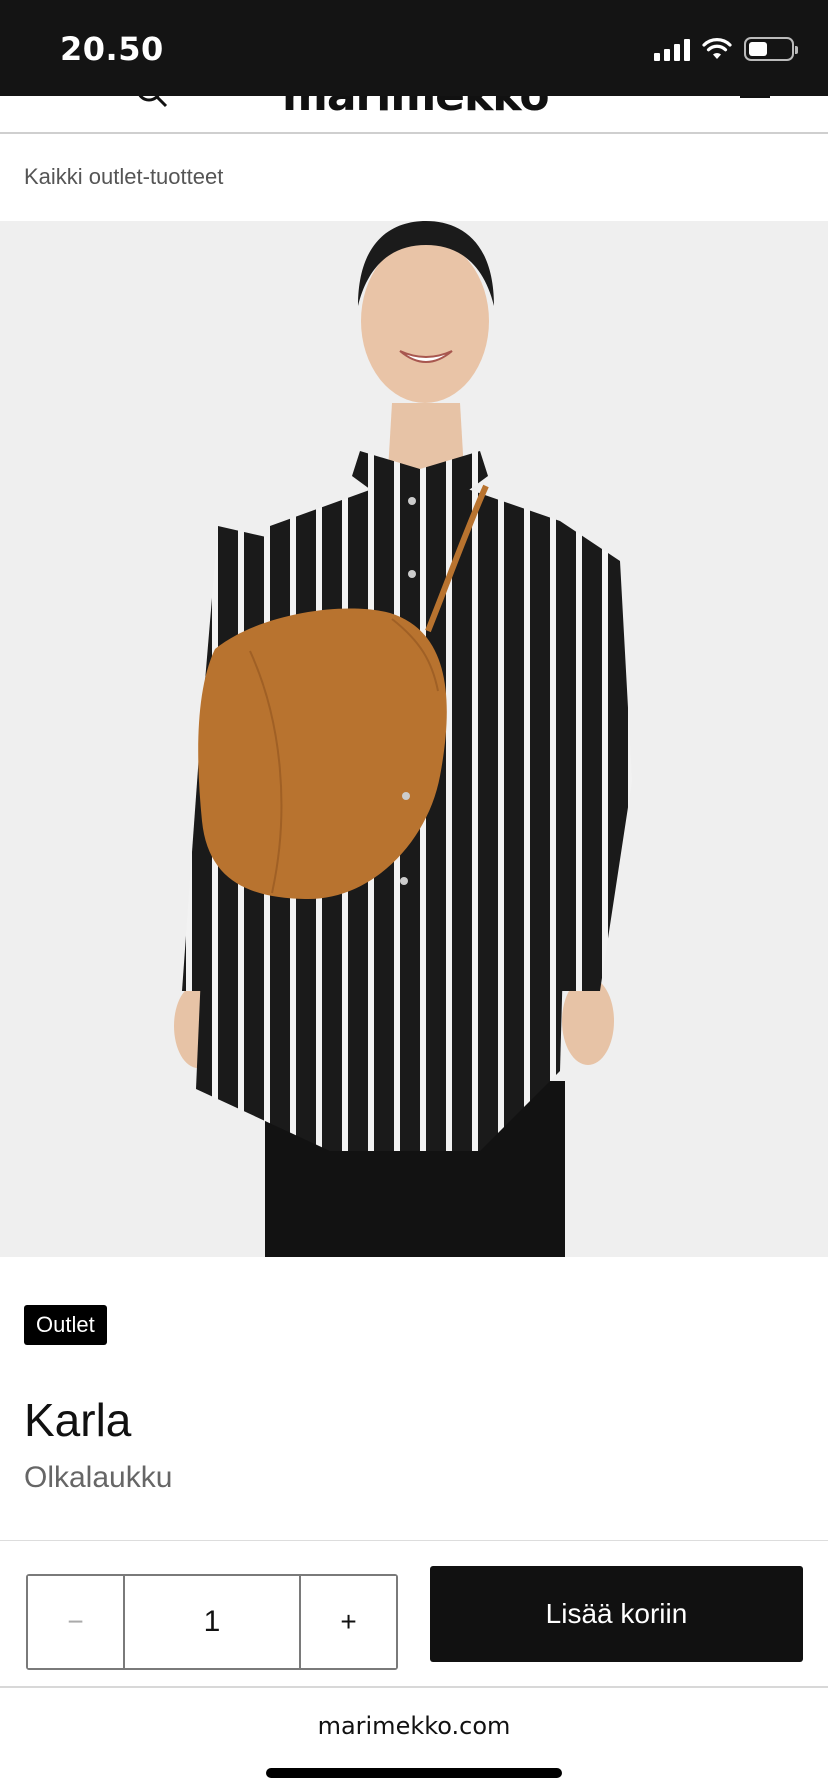  What do you see at coordinates (123, 177) in the screenshot?
I see `breadcrumb-all-outlet: Kaikki outlet-tuotteet` at bounding box center [123, 177].